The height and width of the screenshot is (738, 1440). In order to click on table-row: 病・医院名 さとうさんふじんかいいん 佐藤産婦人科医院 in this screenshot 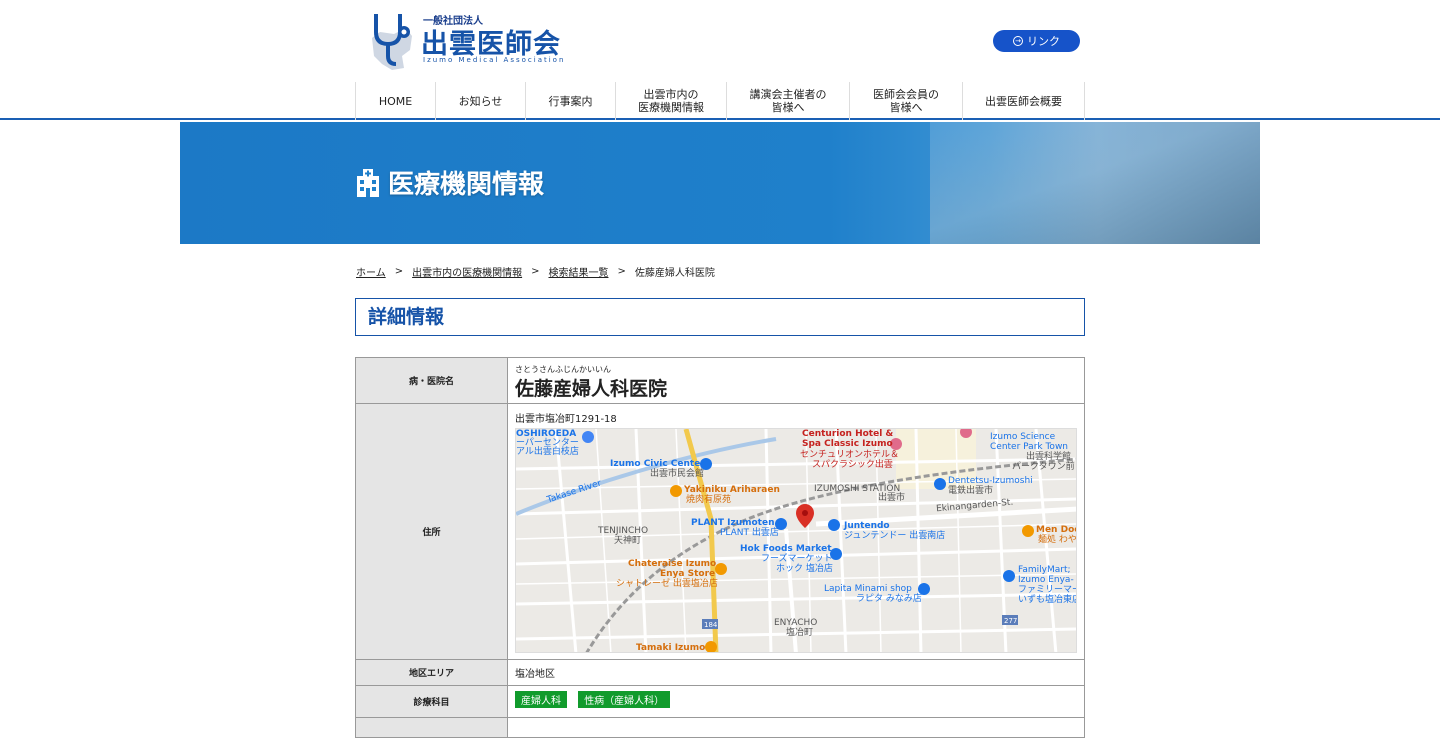, I will do `click(720, 380)`.